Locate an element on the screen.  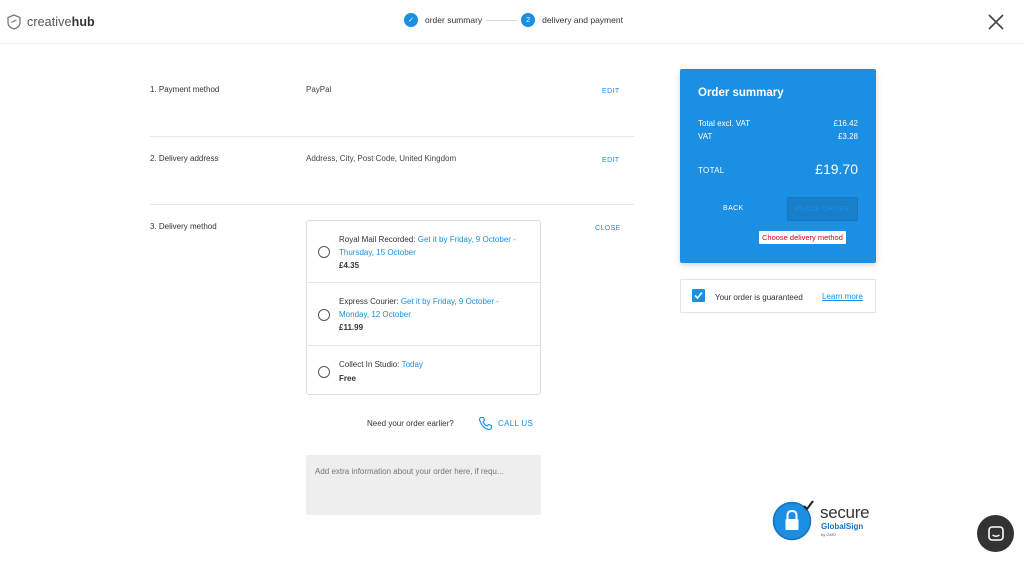
total-value: £19.70 is located at coordinates (836, 169).